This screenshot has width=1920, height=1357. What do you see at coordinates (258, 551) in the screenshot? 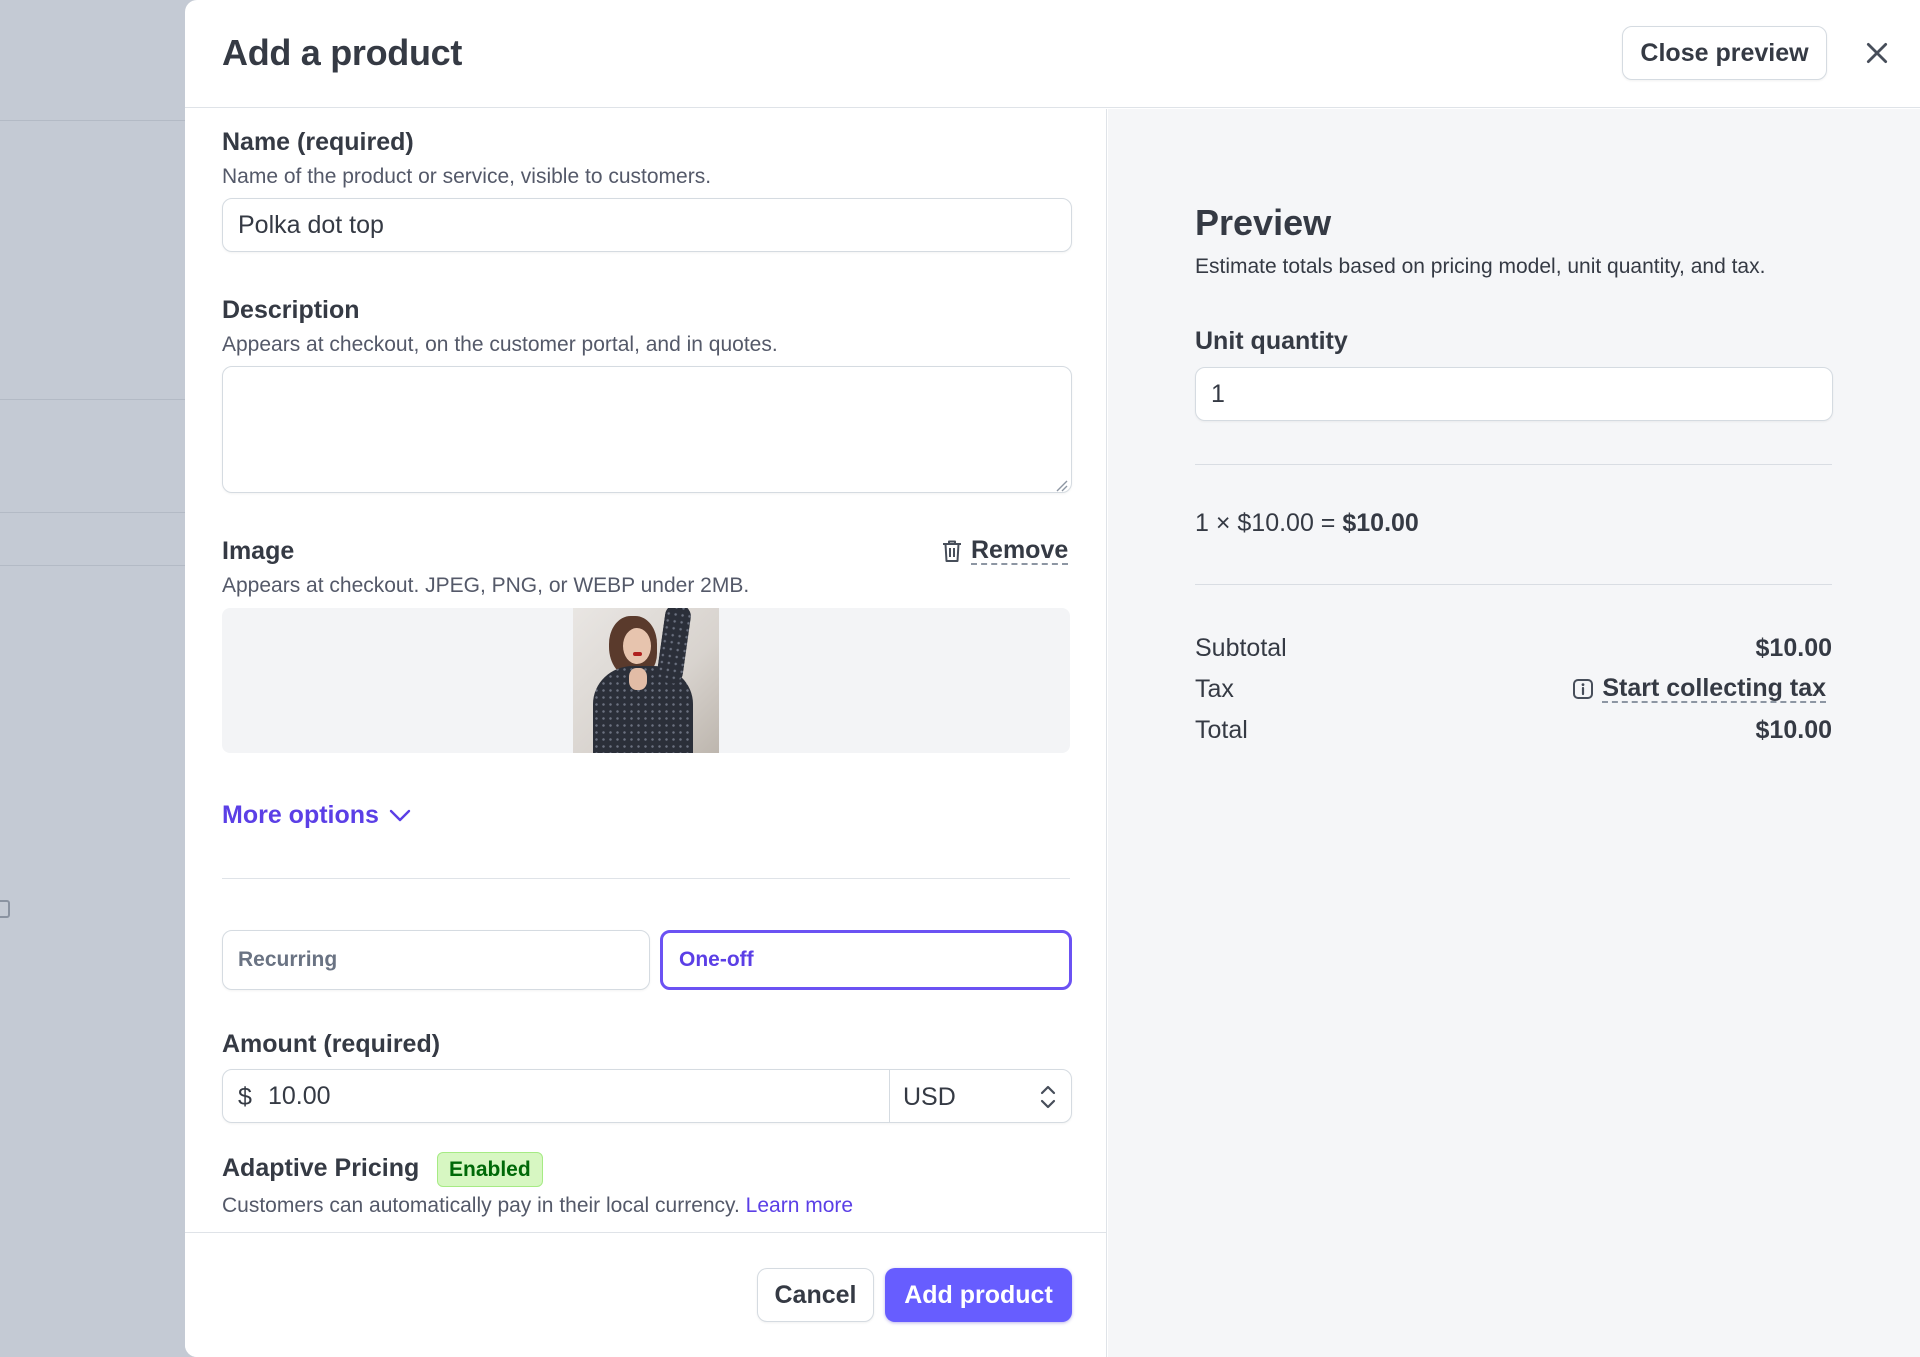
I see `image-label: Image` at bounding box center [258, 551].